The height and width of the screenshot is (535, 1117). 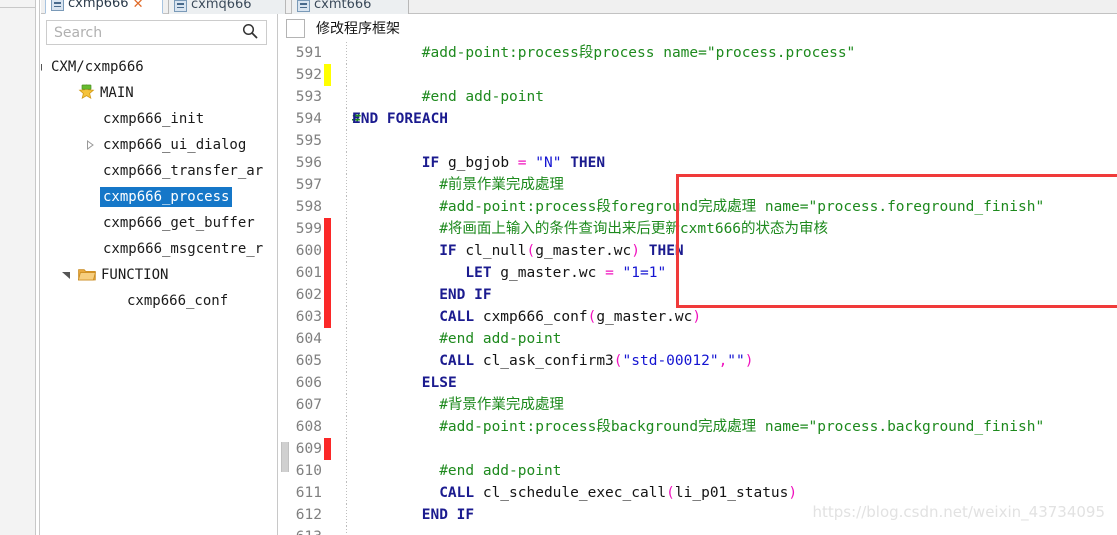 I want to click on code-line: 592, so click(x=697, y=75).